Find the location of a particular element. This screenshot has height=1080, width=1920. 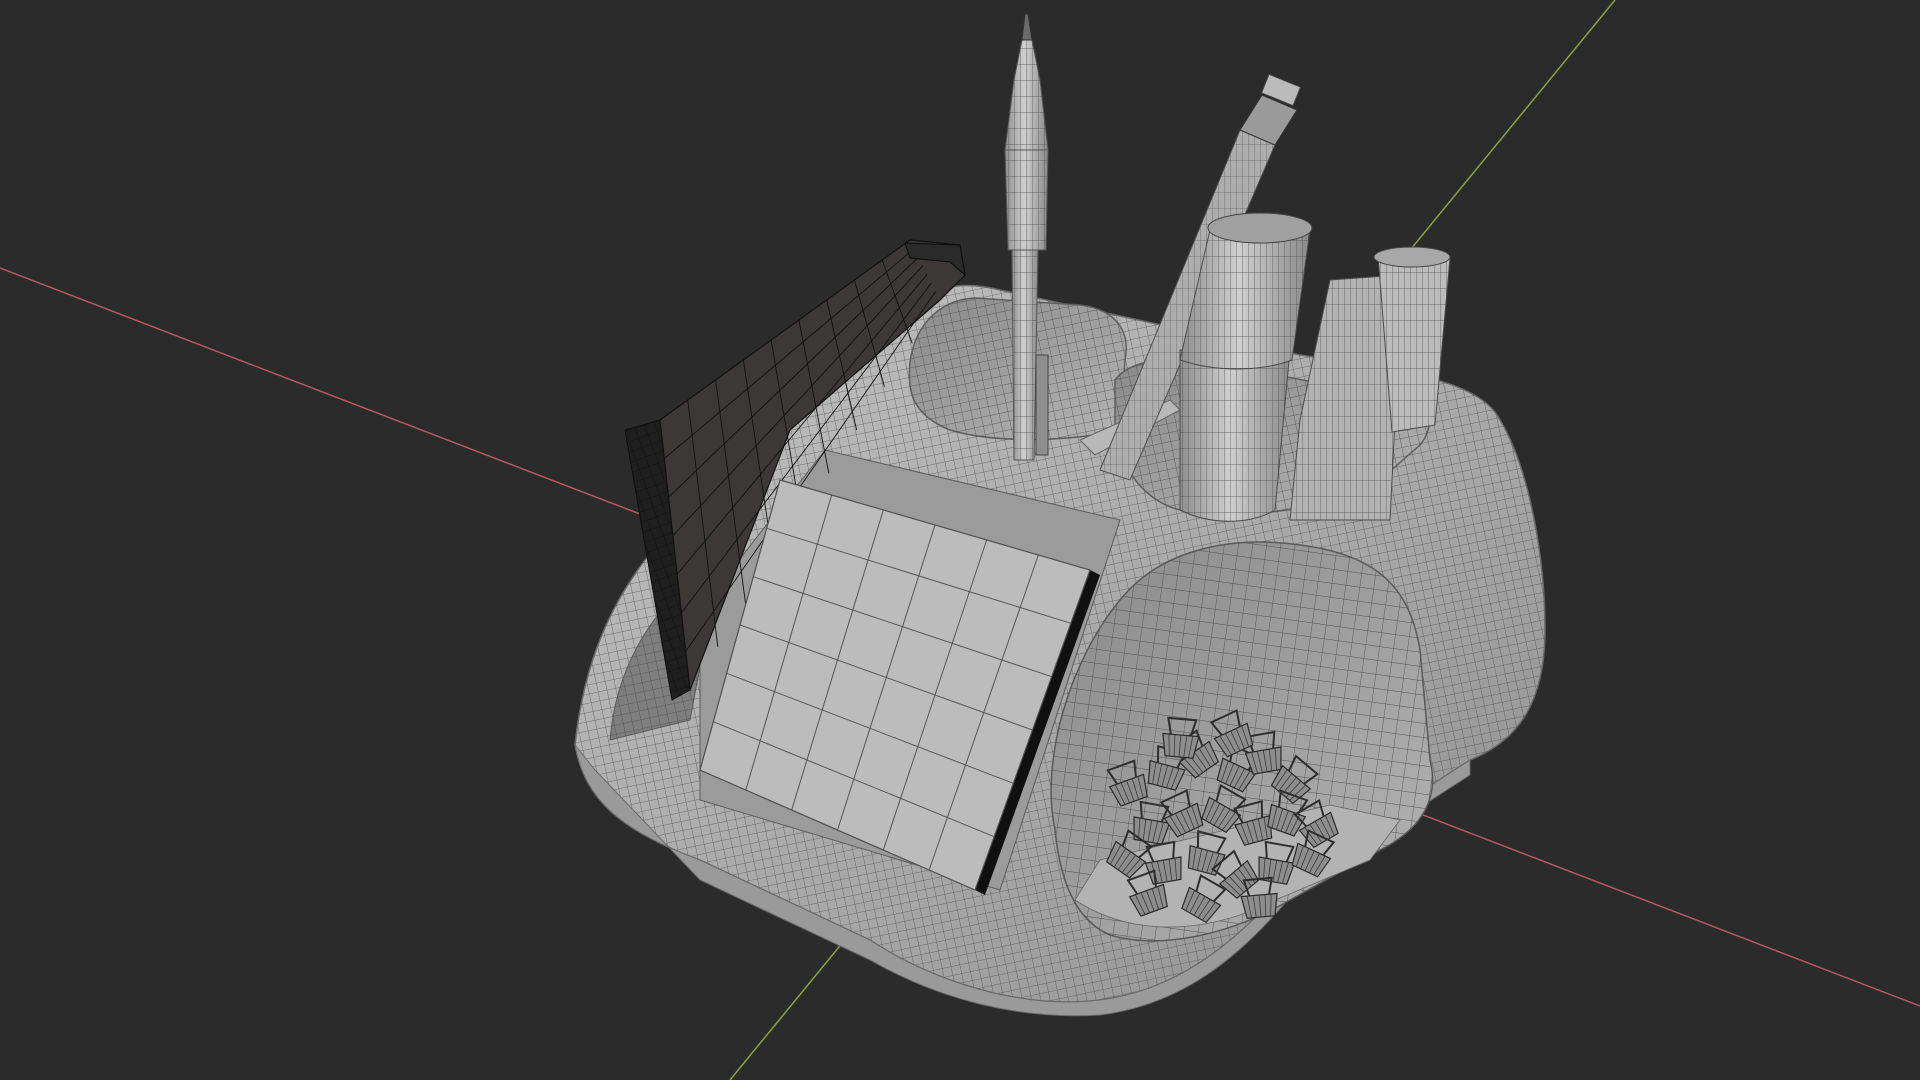

mechanical-pencil-tip is located at coordinates (1027, 27).